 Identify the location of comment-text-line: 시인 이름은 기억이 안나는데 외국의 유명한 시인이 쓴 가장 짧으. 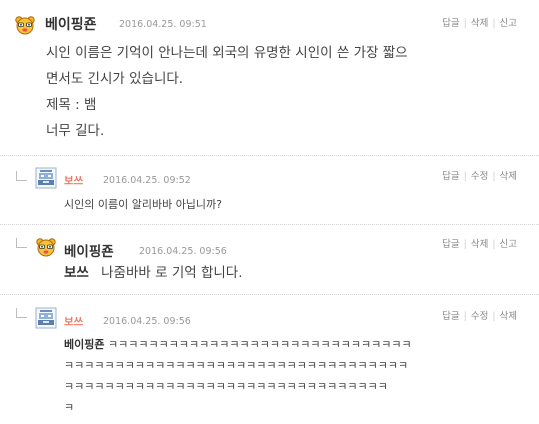
(227, 53).